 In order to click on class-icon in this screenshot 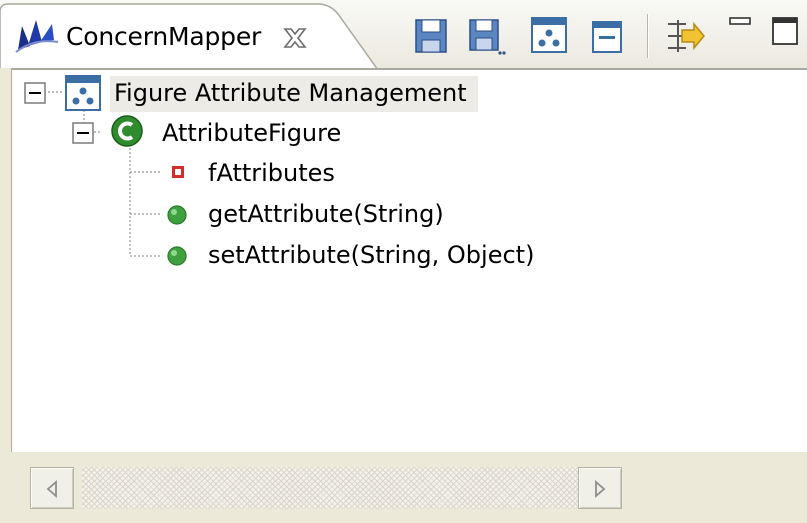, I will do `click(127, 131)`.